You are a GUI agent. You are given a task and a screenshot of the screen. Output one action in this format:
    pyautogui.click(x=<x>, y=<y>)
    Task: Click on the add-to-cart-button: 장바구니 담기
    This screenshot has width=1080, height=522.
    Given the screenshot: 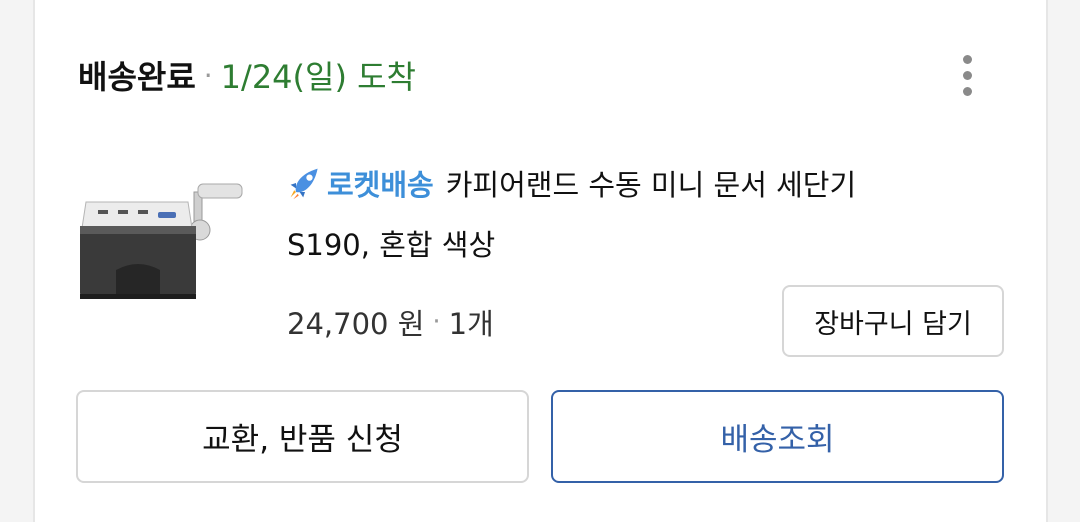 What is the action you would take?
    pyautogui.click(x=893, y=321)
    